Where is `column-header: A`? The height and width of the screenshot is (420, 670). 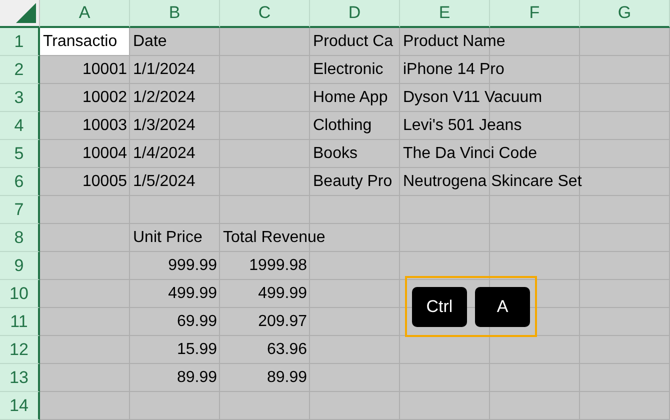
column-header: A is located at coordinates (85, 14).